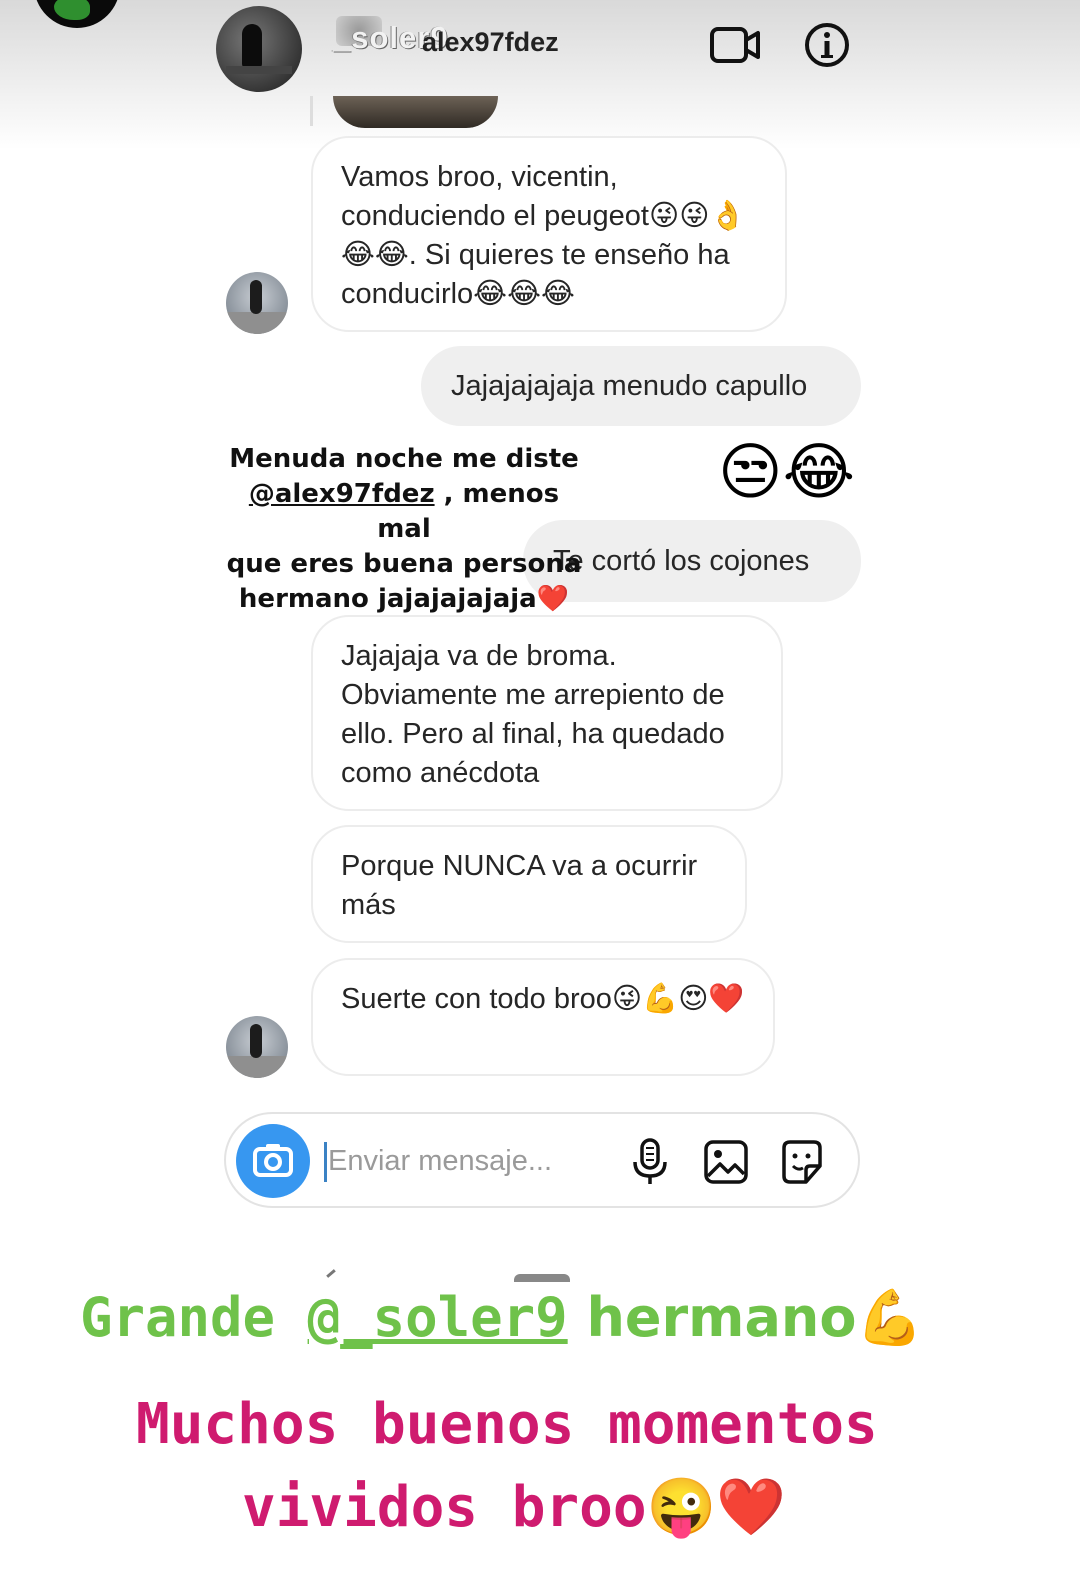 The image size is (1080, 1594). What do you see at coordinates (415, 112) in the screenshot?
I see `shared-photo` at bounding box center [415, 112].